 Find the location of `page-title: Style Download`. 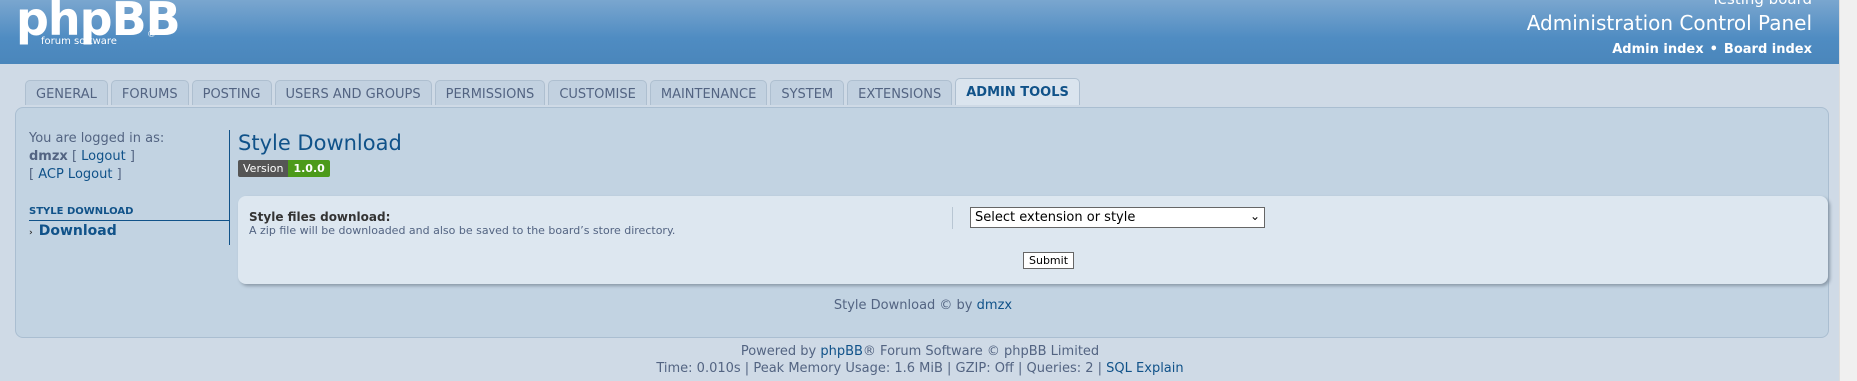

page-title: Style Download is located at coordinates (320, 143).